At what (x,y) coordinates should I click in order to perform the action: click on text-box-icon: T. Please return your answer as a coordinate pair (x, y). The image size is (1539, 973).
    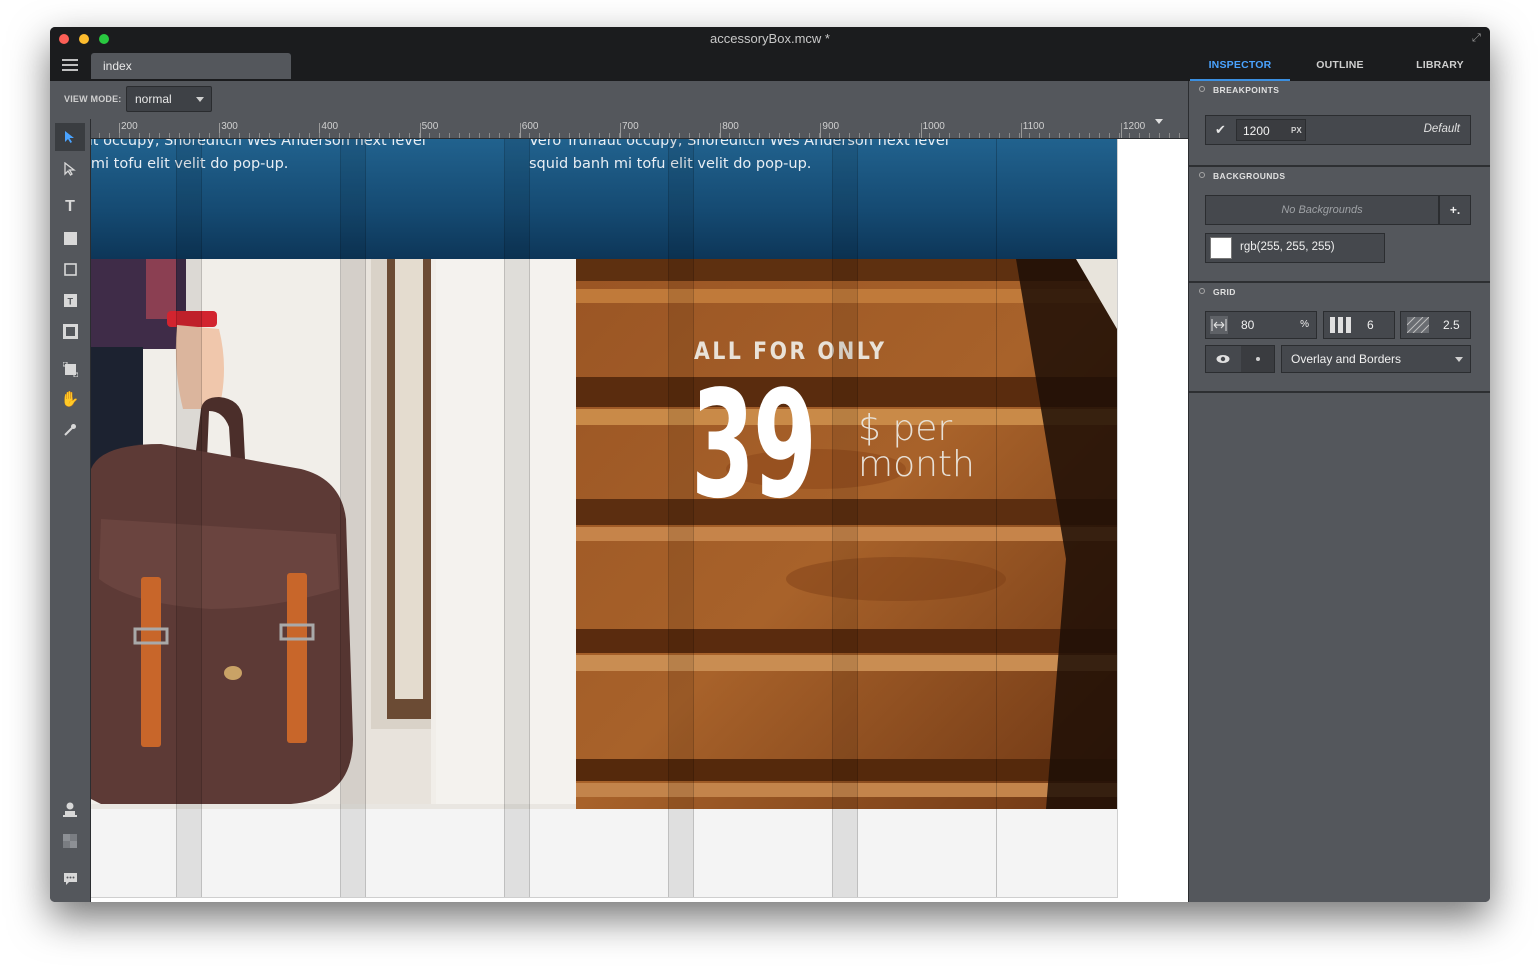
    Looking at the image, I should click on (70, 300).